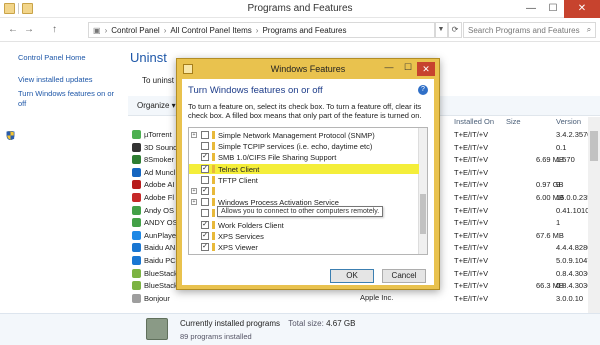 Image resolution: width=600 pixels, height=345 pixels. What do you see at coordinates (474, 121) in the screenshot?
I see `column-header-installed: Installed On` at bounding box center [474, 121].